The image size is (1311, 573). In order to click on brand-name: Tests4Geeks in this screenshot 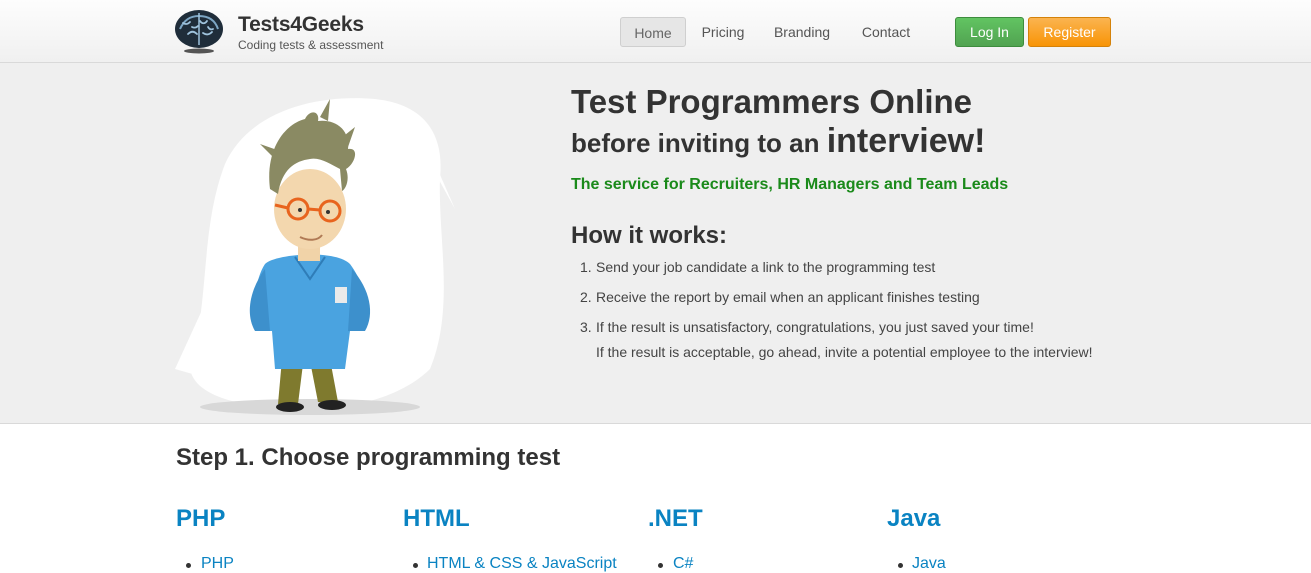, I will do `click(301, 25)`.